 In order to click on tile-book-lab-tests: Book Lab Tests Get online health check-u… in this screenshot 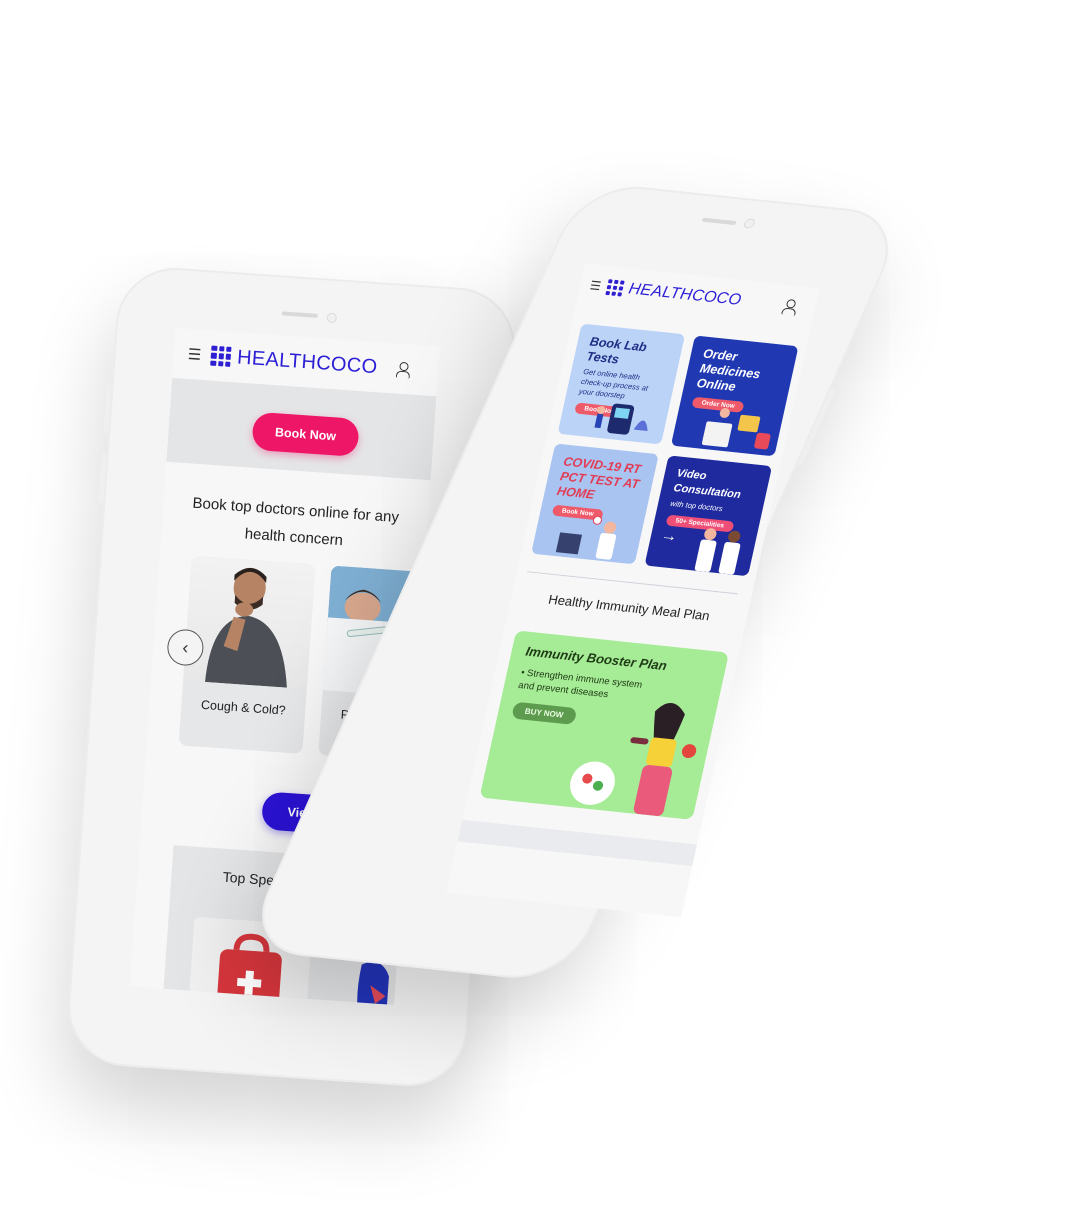, I will do `click(621, 384)`.